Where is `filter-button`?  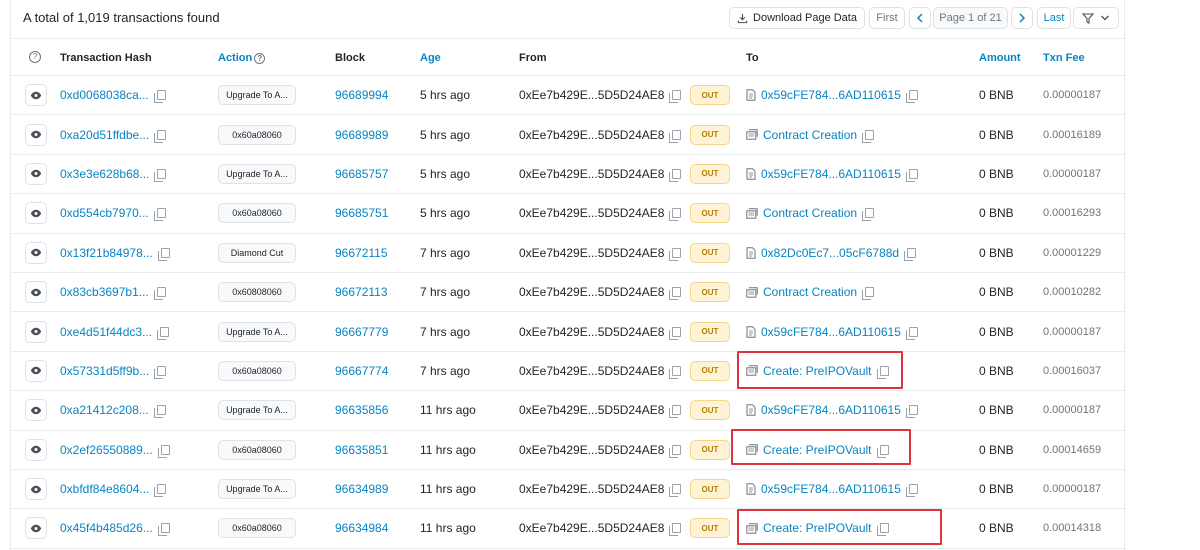 filter-button is located at coordinates (1096, 18).